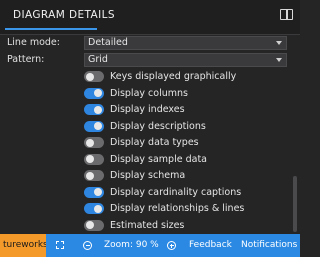 The width and height of the screenshot is (320, 257). What do you see at coordinates (108, 42) in the screenshot?
I see `line-mode-value: Detailed` at bounding box center [108, 42].